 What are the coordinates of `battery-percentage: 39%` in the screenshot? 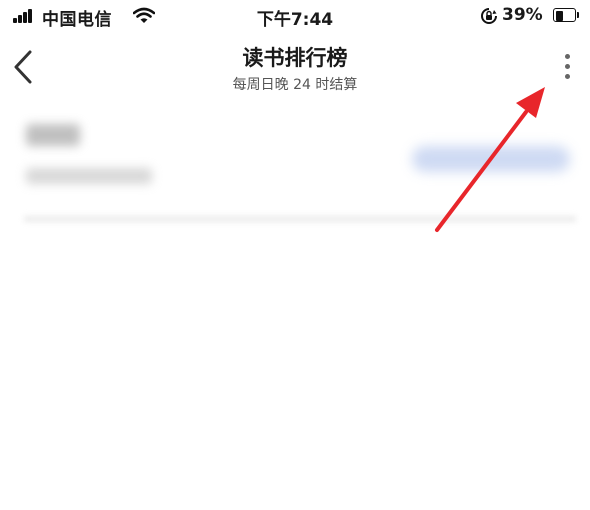 It's located at (522, 15).